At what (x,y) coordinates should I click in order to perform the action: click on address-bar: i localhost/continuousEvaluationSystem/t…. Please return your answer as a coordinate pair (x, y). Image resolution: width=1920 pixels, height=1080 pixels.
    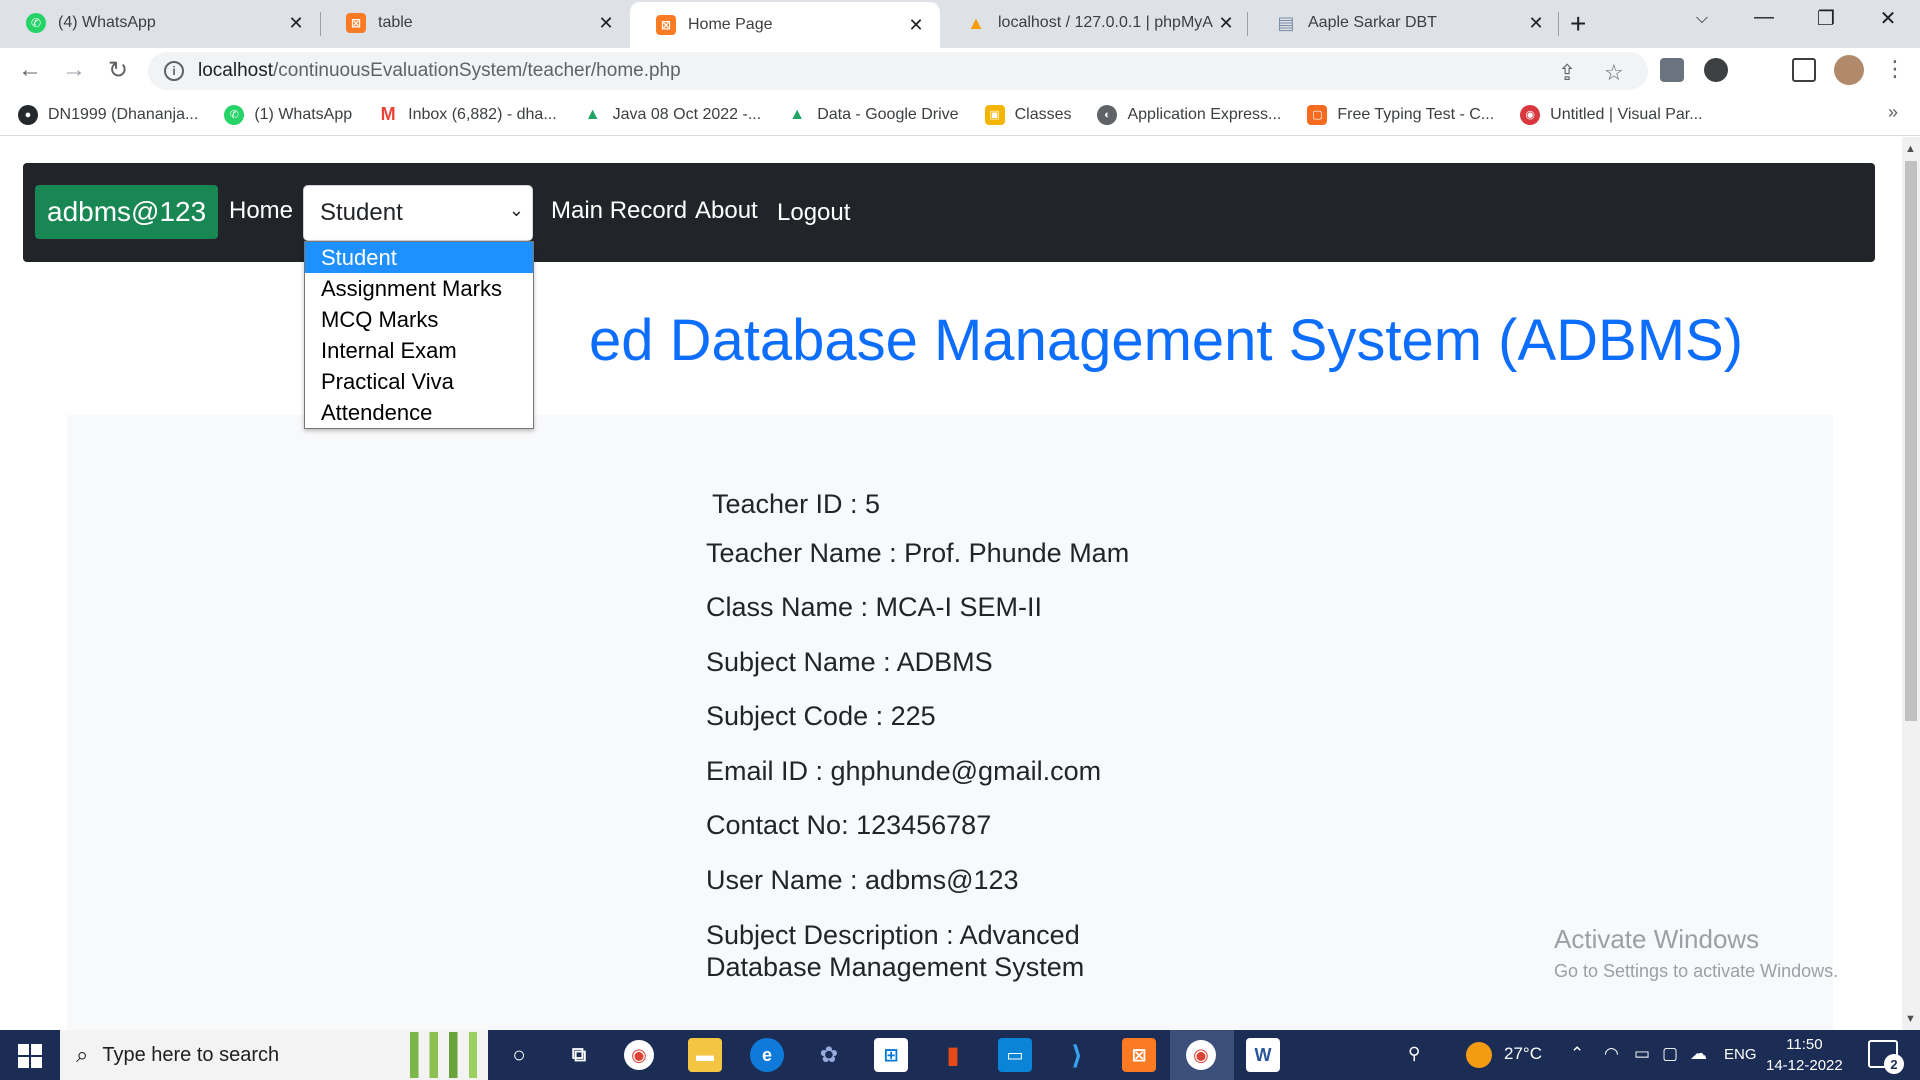
    Looking at the image, I should click on (898, 71).